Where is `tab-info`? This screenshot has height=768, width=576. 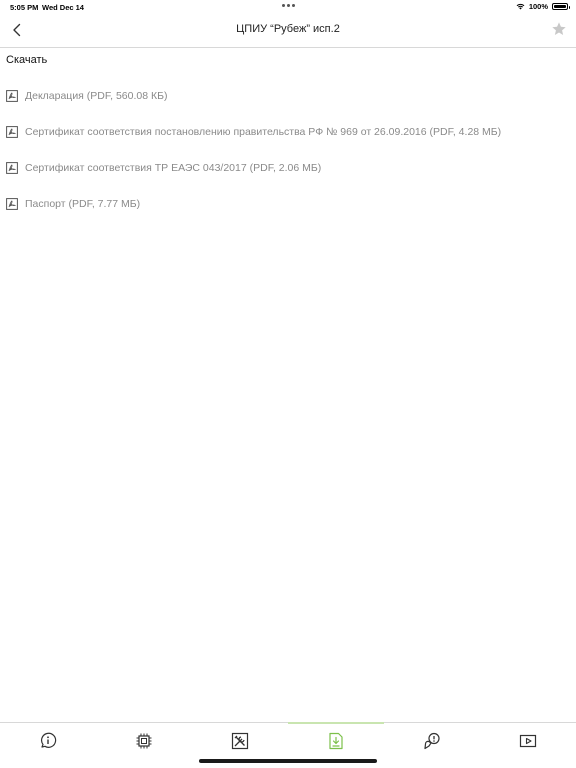 tab-info is located at coordinates (48, 741).